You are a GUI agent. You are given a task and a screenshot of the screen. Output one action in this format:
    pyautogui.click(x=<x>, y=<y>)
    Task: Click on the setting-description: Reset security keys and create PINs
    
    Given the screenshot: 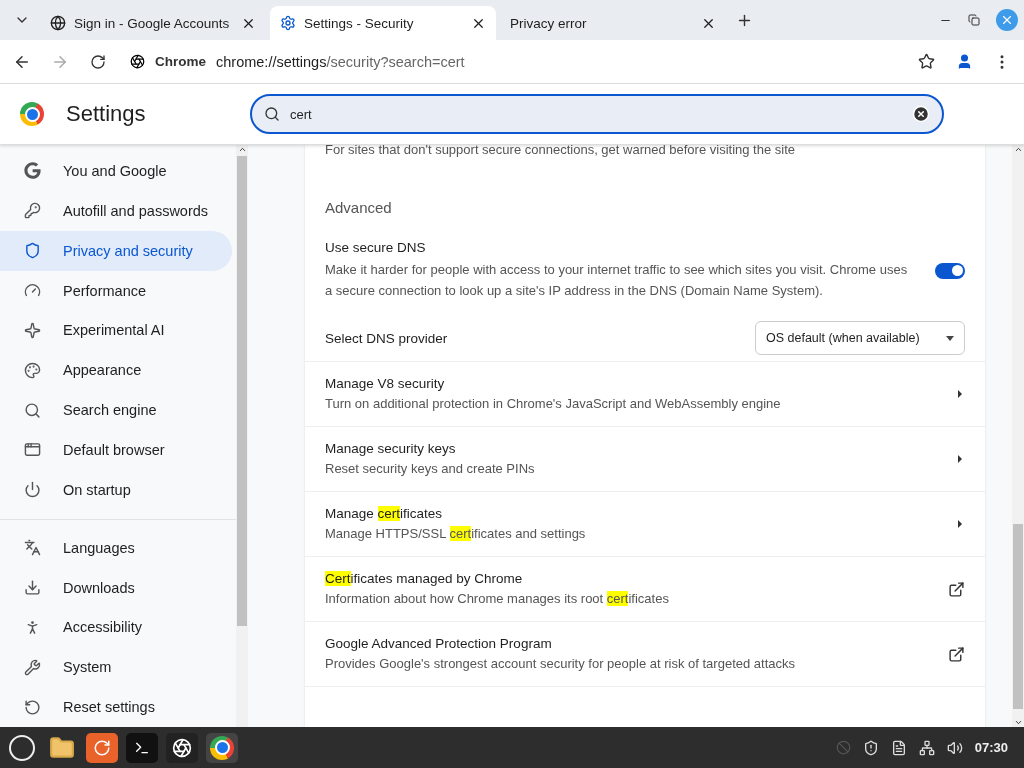 What is the action you would take?
    pyautogui.click(x=430, y=468)
    